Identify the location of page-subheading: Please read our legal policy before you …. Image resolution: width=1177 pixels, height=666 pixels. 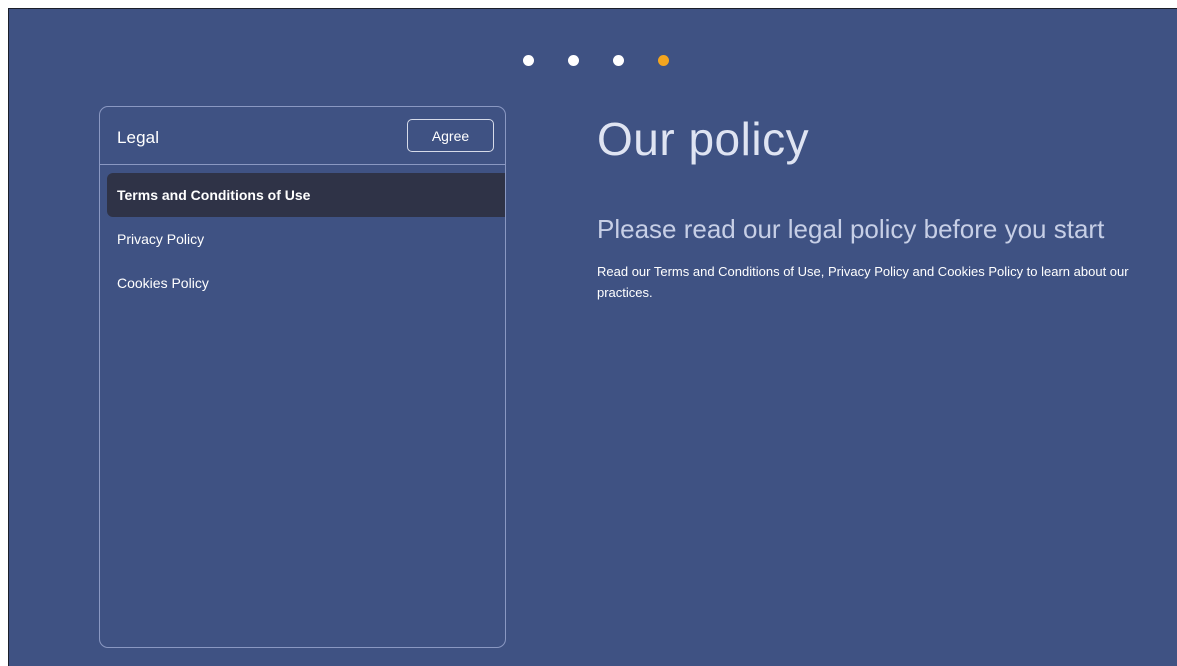
(851, 229).